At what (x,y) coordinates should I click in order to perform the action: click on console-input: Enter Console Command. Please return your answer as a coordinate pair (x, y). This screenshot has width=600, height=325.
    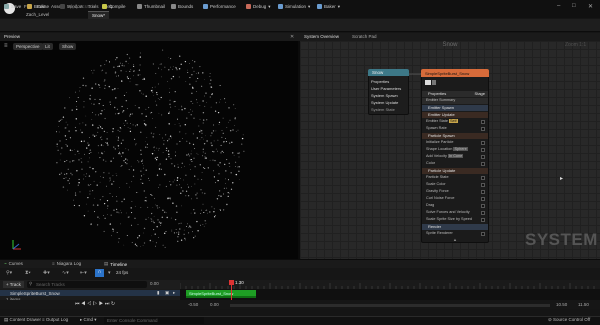
    Looking at the image, I should click on (154, 320).